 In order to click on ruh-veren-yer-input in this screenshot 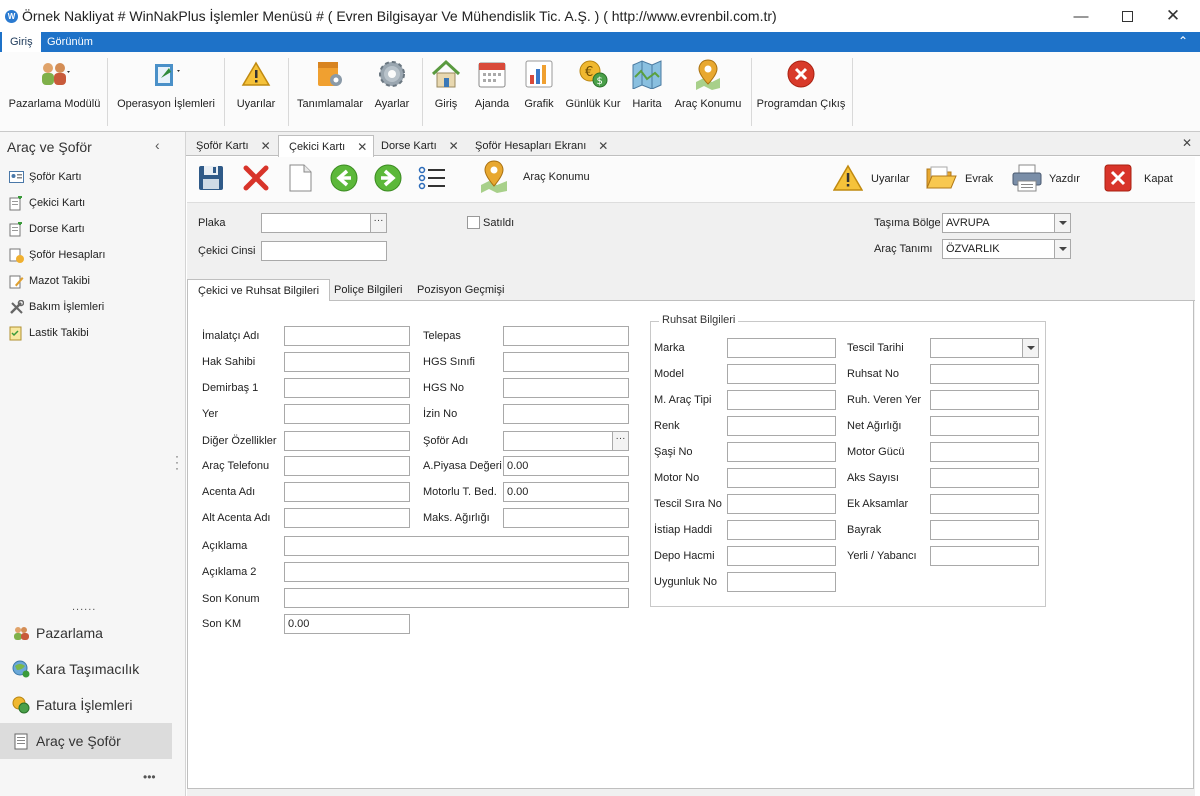, I will do `click(984, 400)`.